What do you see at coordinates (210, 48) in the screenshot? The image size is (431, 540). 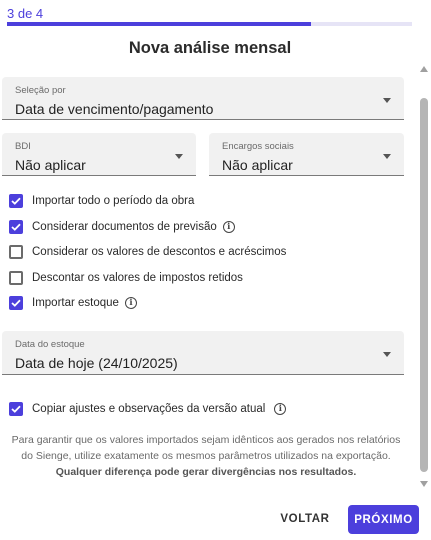 I see `dialog-title: Nova análise mensal` at bounding box center [210, 48].